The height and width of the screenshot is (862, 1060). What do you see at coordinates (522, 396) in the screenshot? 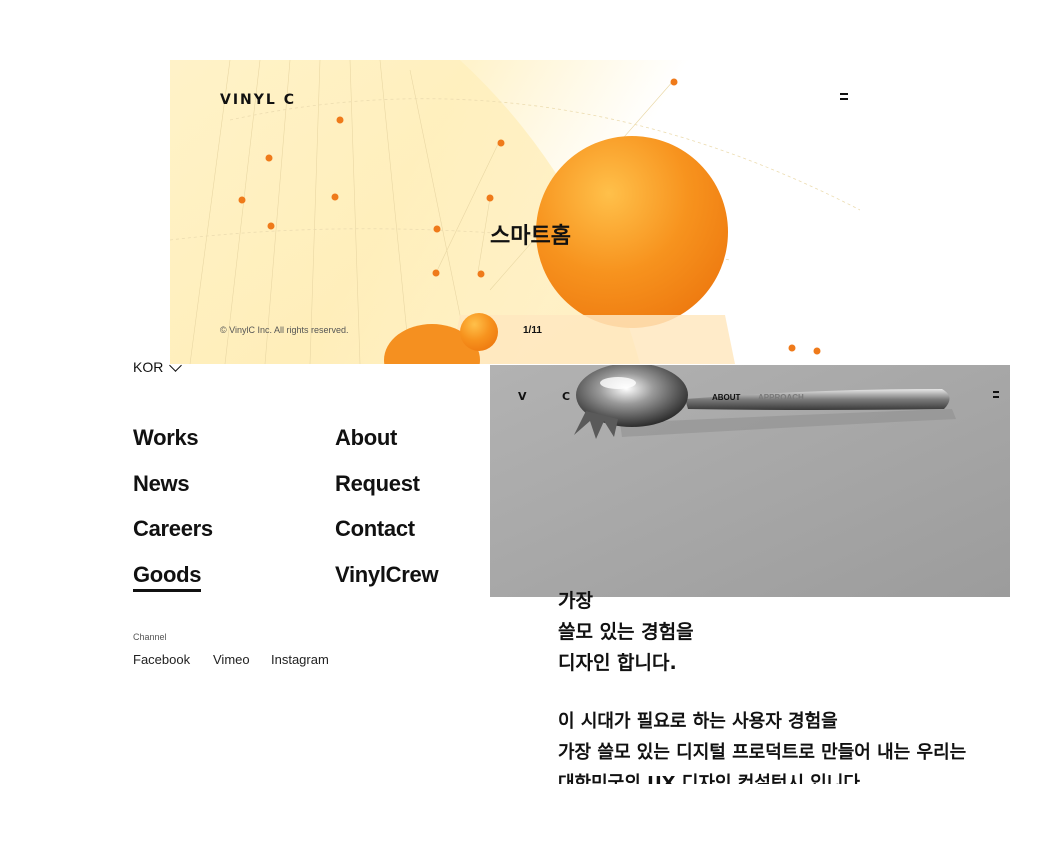
I see `about-logo-left: V` at bounding box center [522, 396].